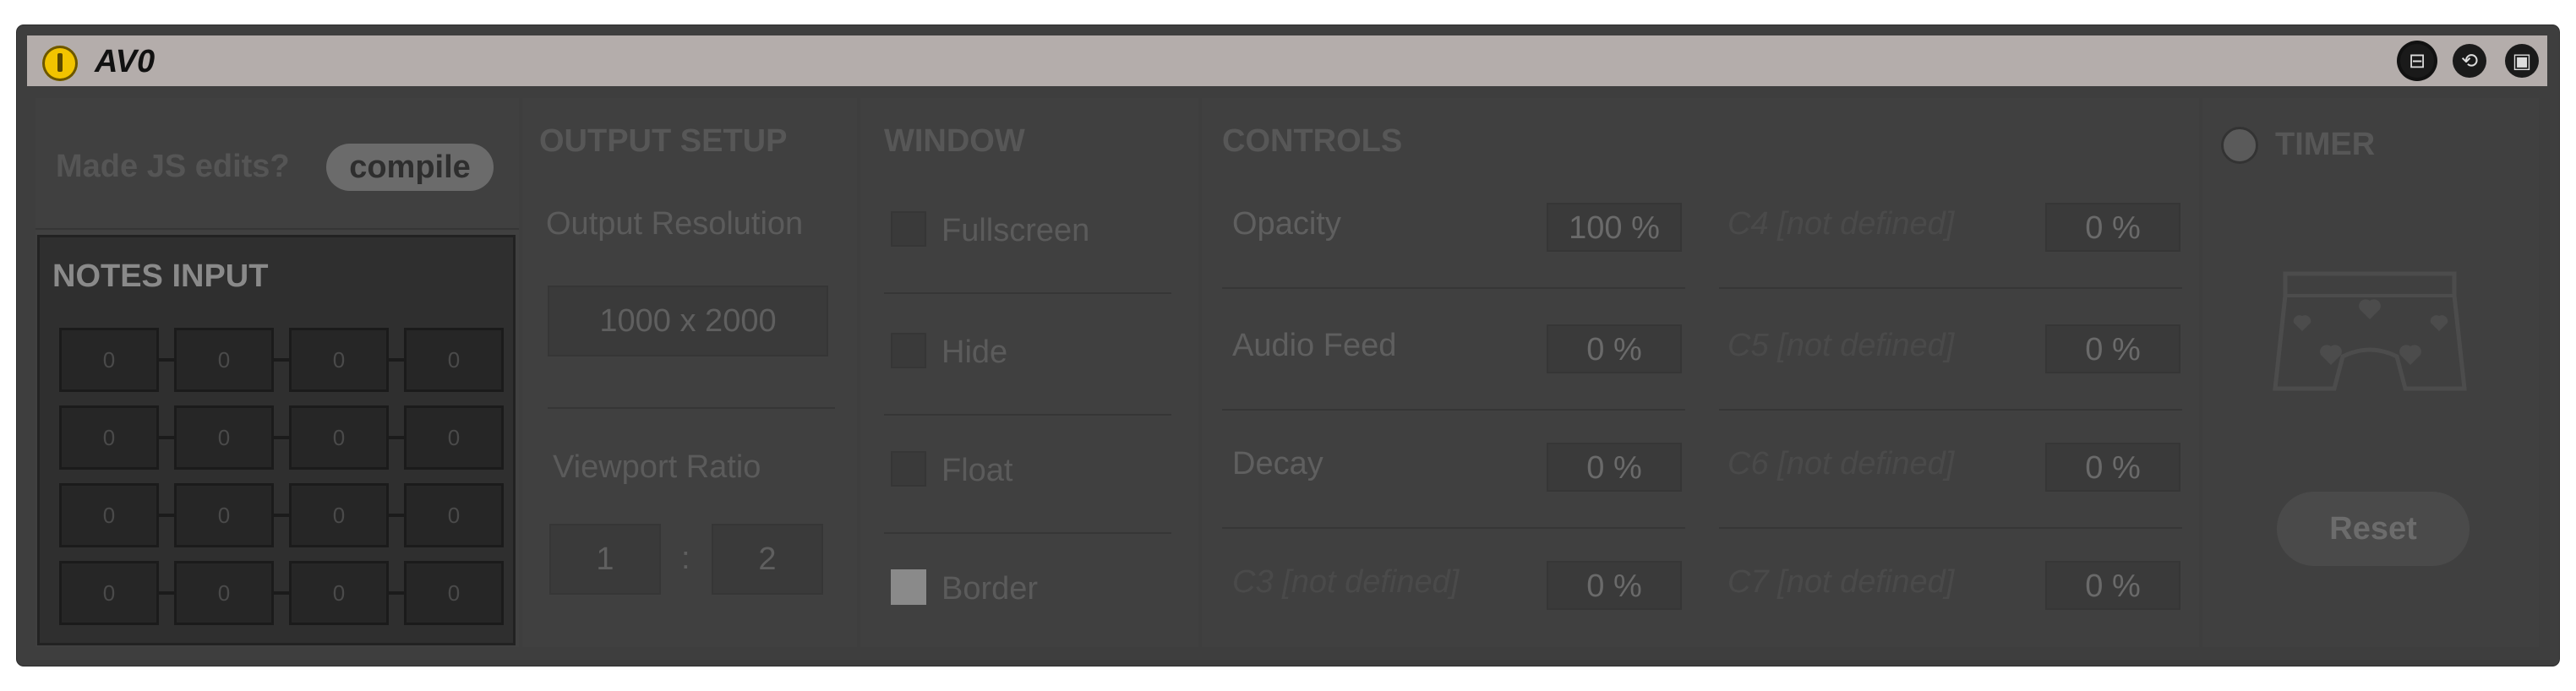  I want to click on title-bar-background: AV0 ⊟ ⟲ ▣, so click(1287, 61).